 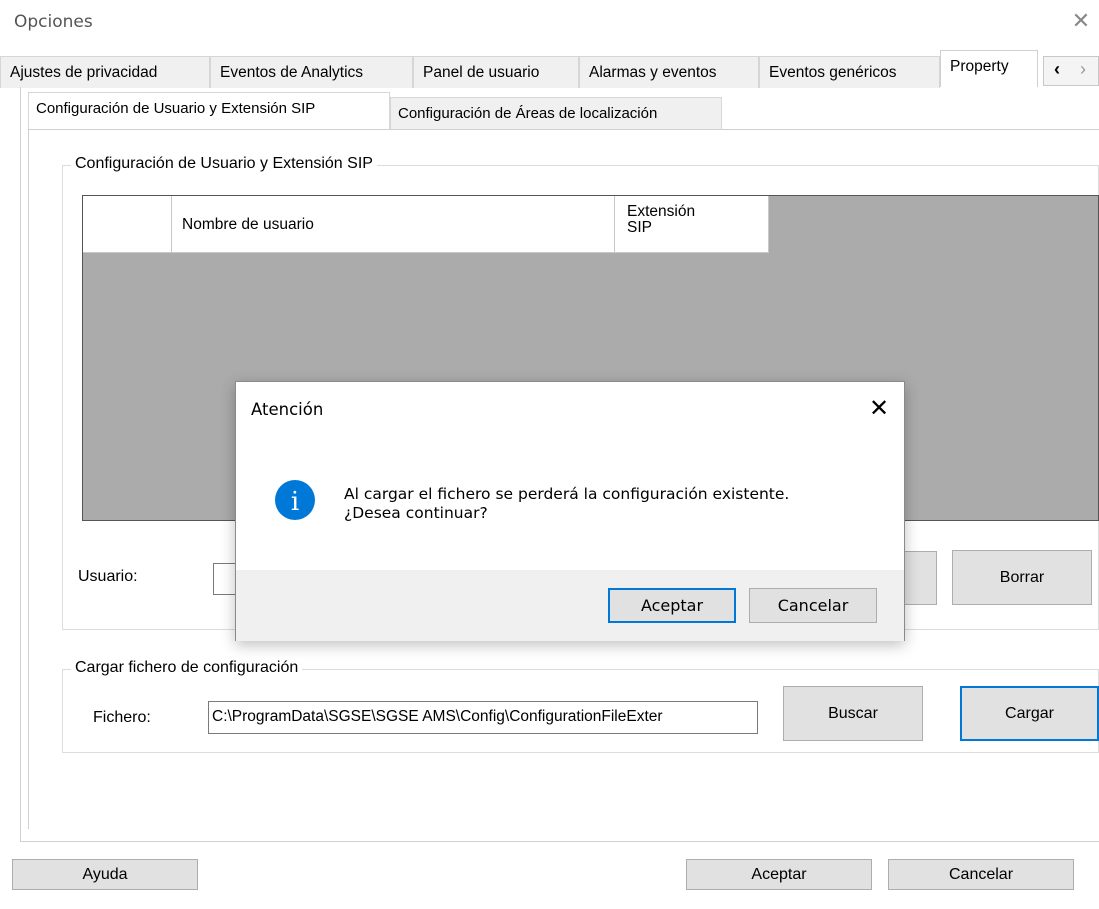 I want to click on tab-eventos-genericos: Eventos genéricos, so click(x=849, y=72).